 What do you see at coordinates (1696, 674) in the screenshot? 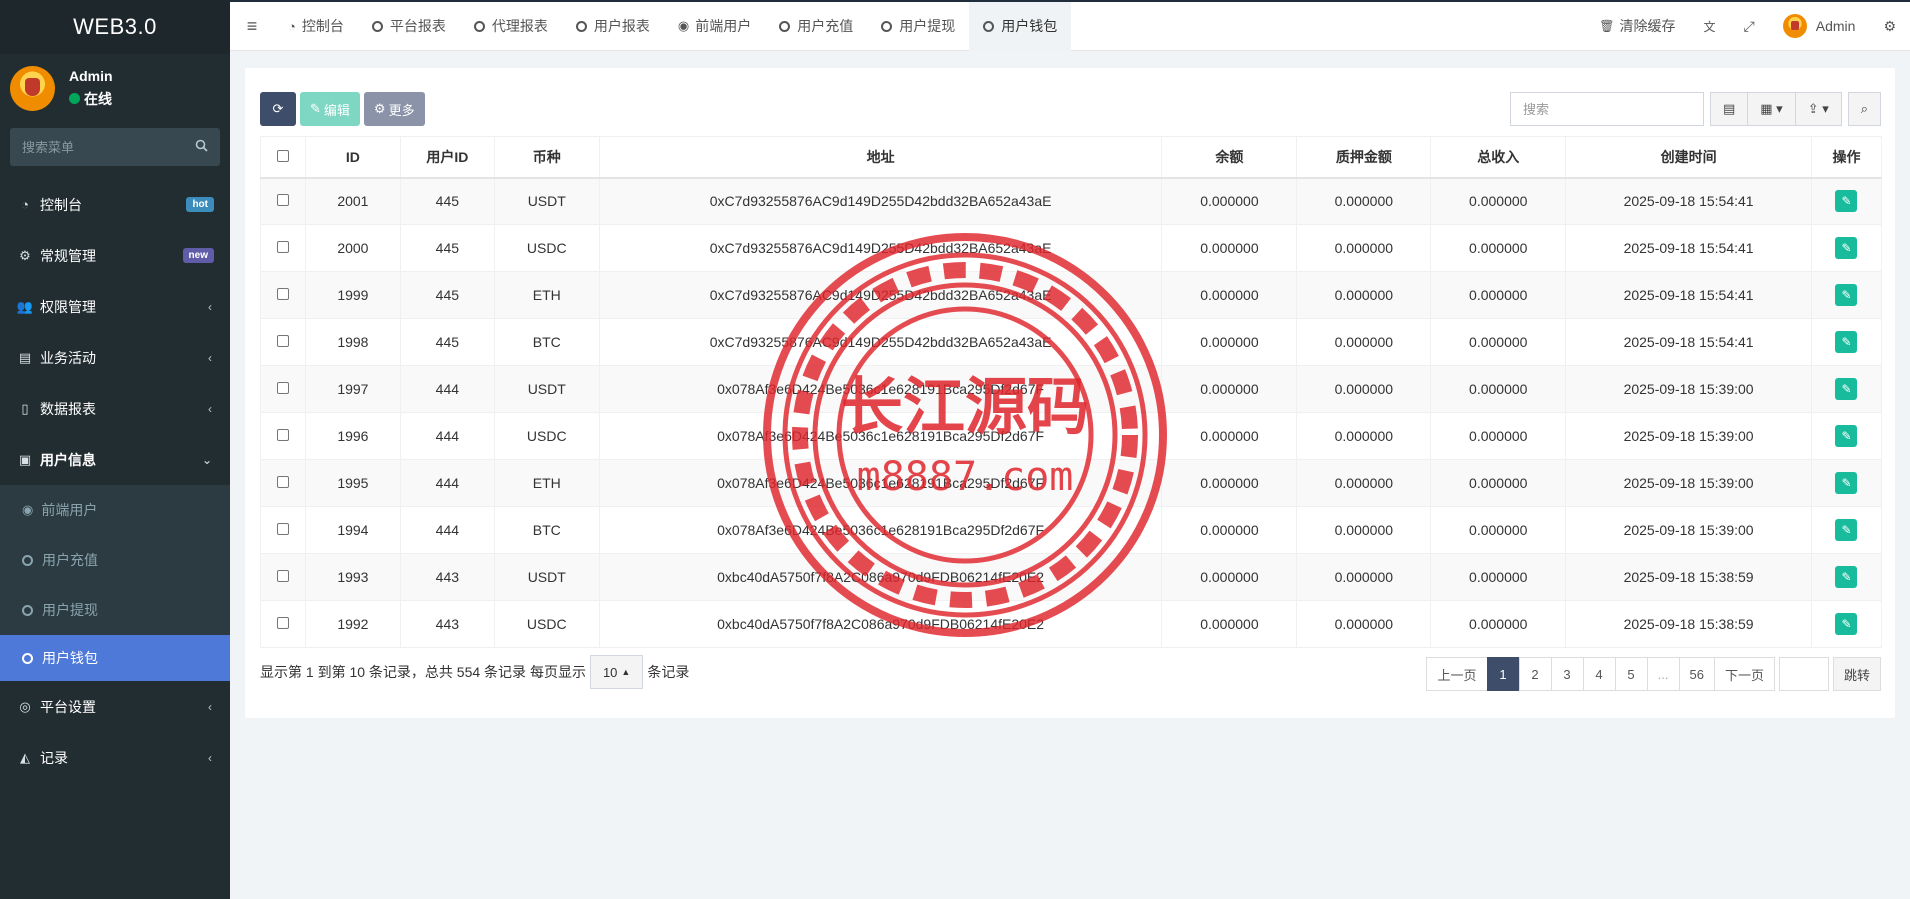
I see `page-button: 56` at bounding box center [1696, 674].